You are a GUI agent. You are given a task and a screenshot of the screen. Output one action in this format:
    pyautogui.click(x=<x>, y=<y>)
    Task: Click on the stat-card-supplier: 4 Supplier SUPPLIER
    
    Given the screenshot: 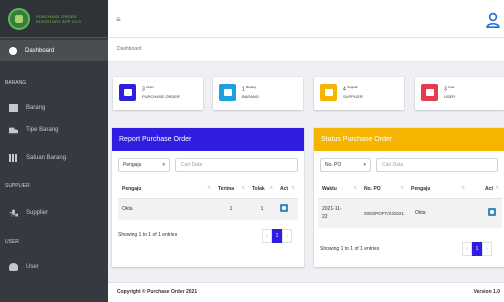 What is the action you would take?
    pyautogui.click(x=359, y=93)
    